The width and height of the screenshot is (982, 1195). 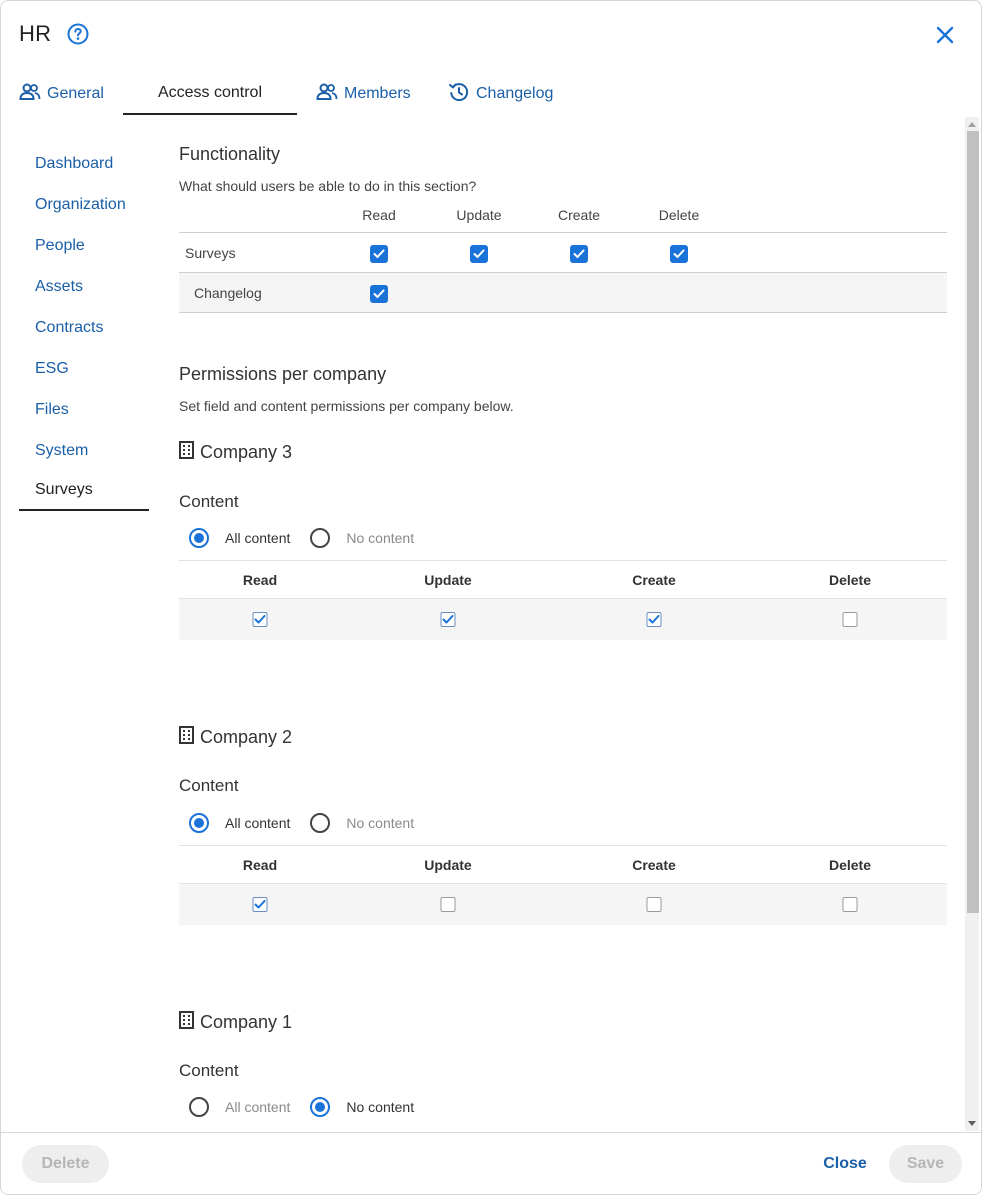 I want to click on close-button: Close, so click(x=845, y=1164).